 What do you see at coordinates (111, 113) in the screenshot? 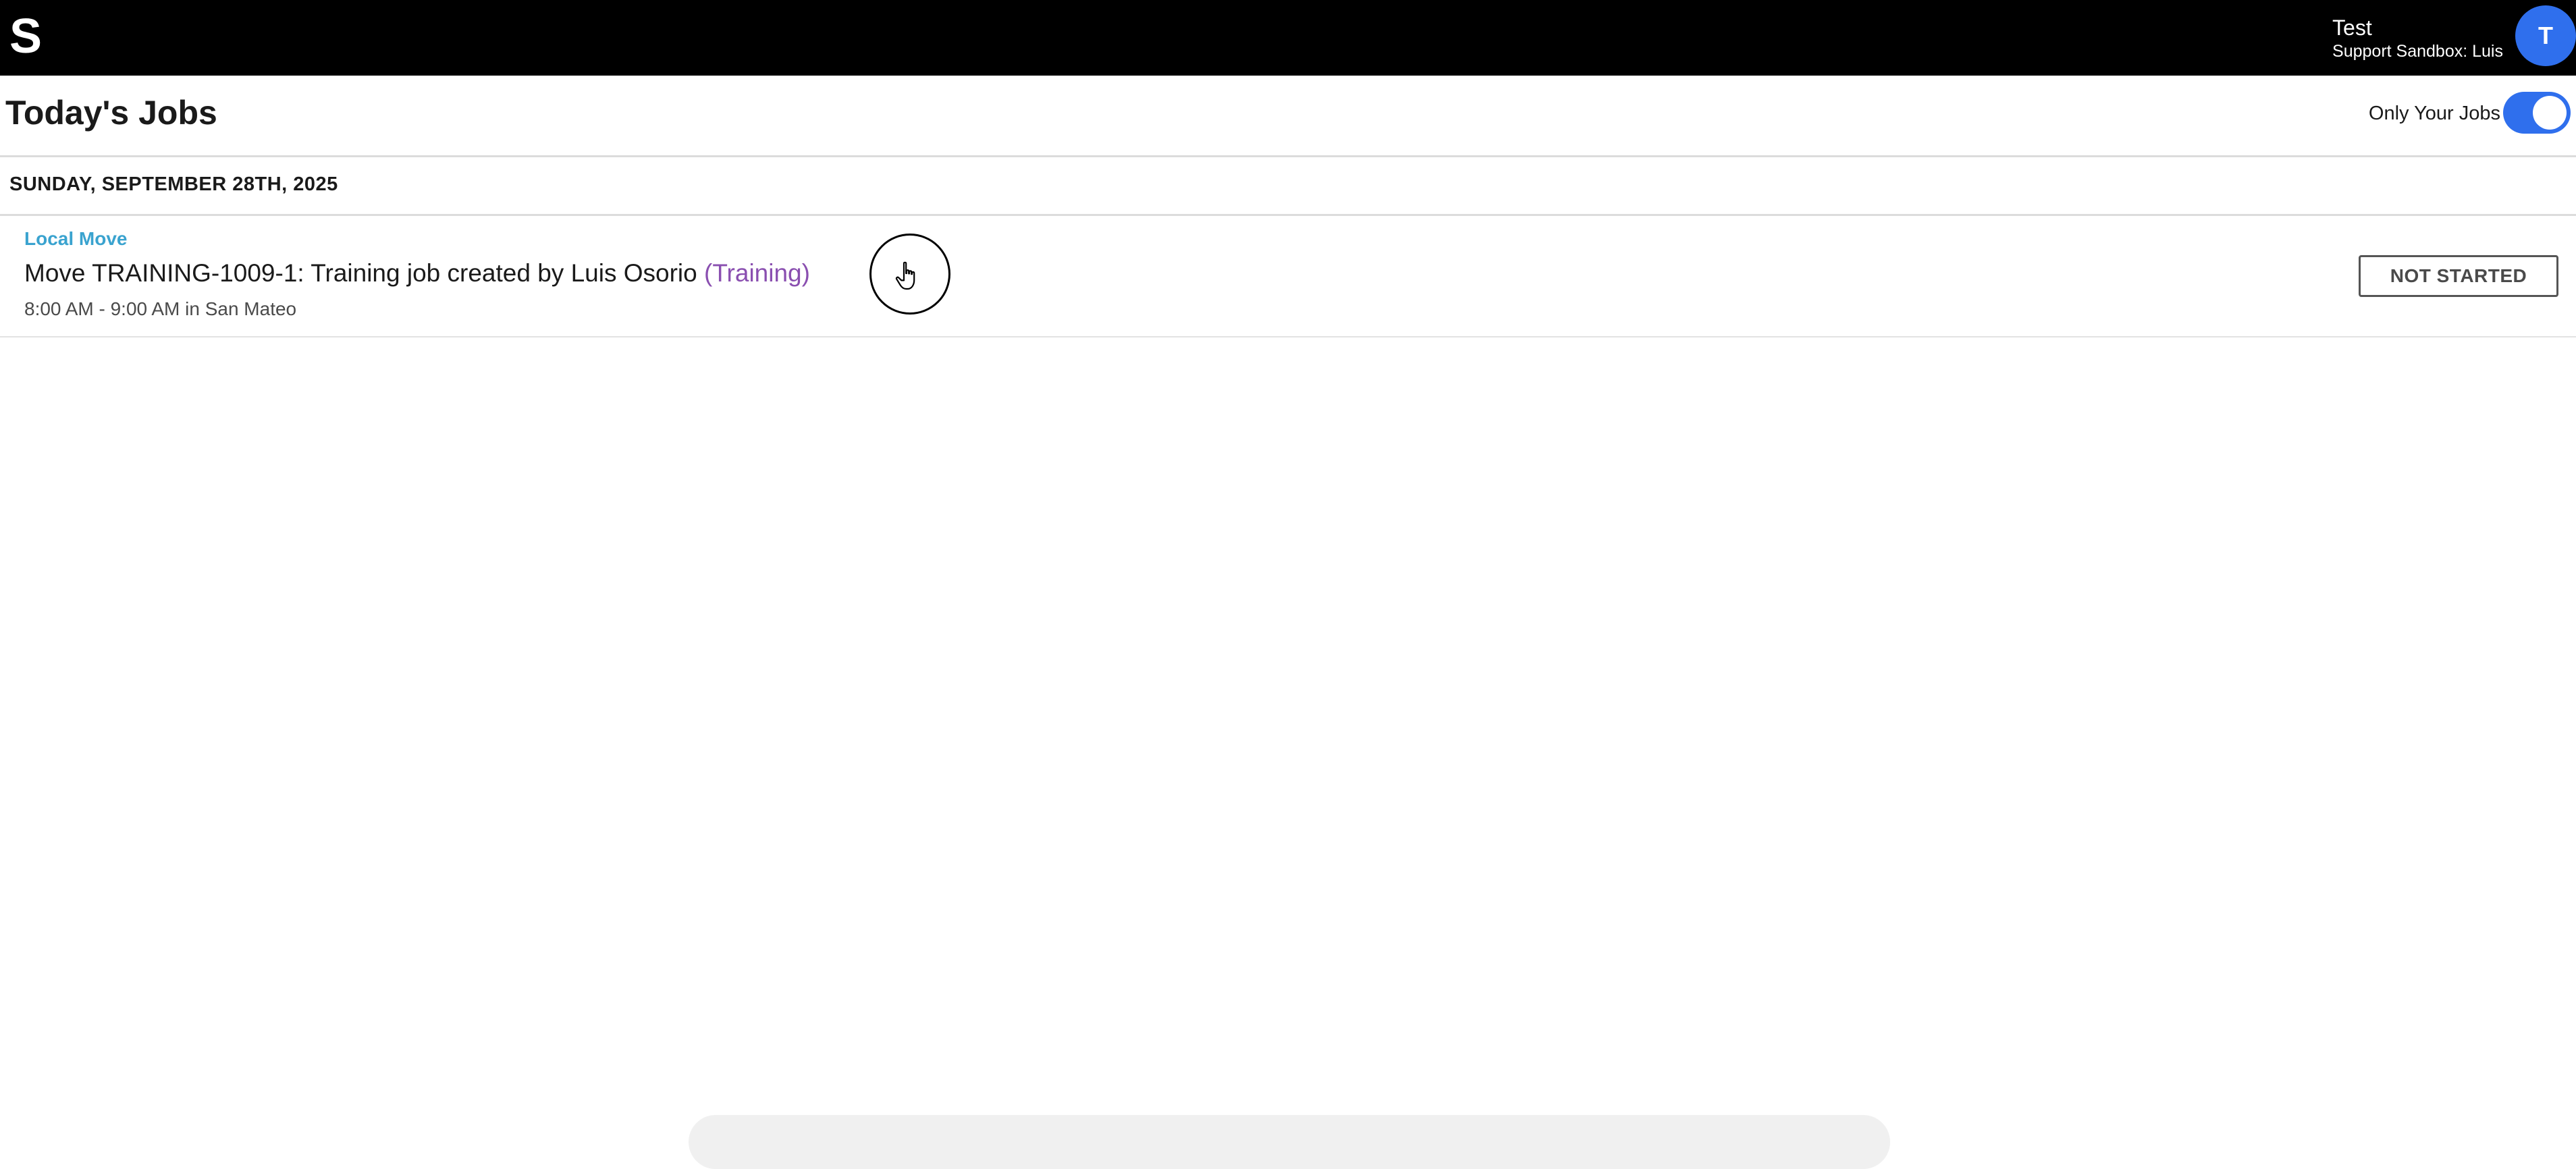
I see `page-title: Today's Jobs` at bounding box center [111, 113].